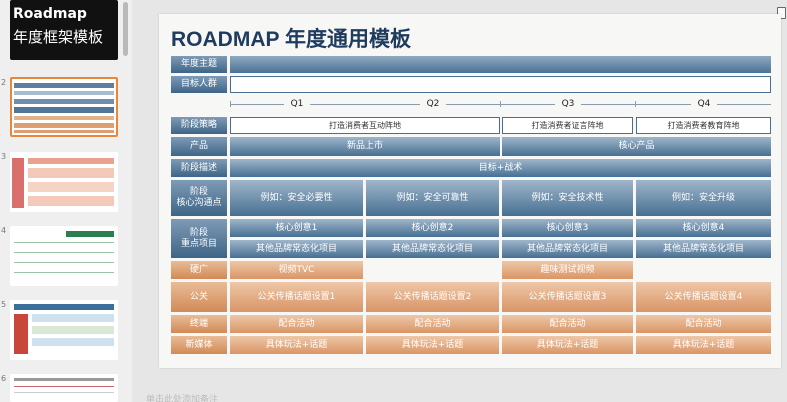 This screenshot has width=787, height=402. Describe the element at coordinates (568, 104) in the screenshot. I see `quarter-label-q3: Q3` at that location.